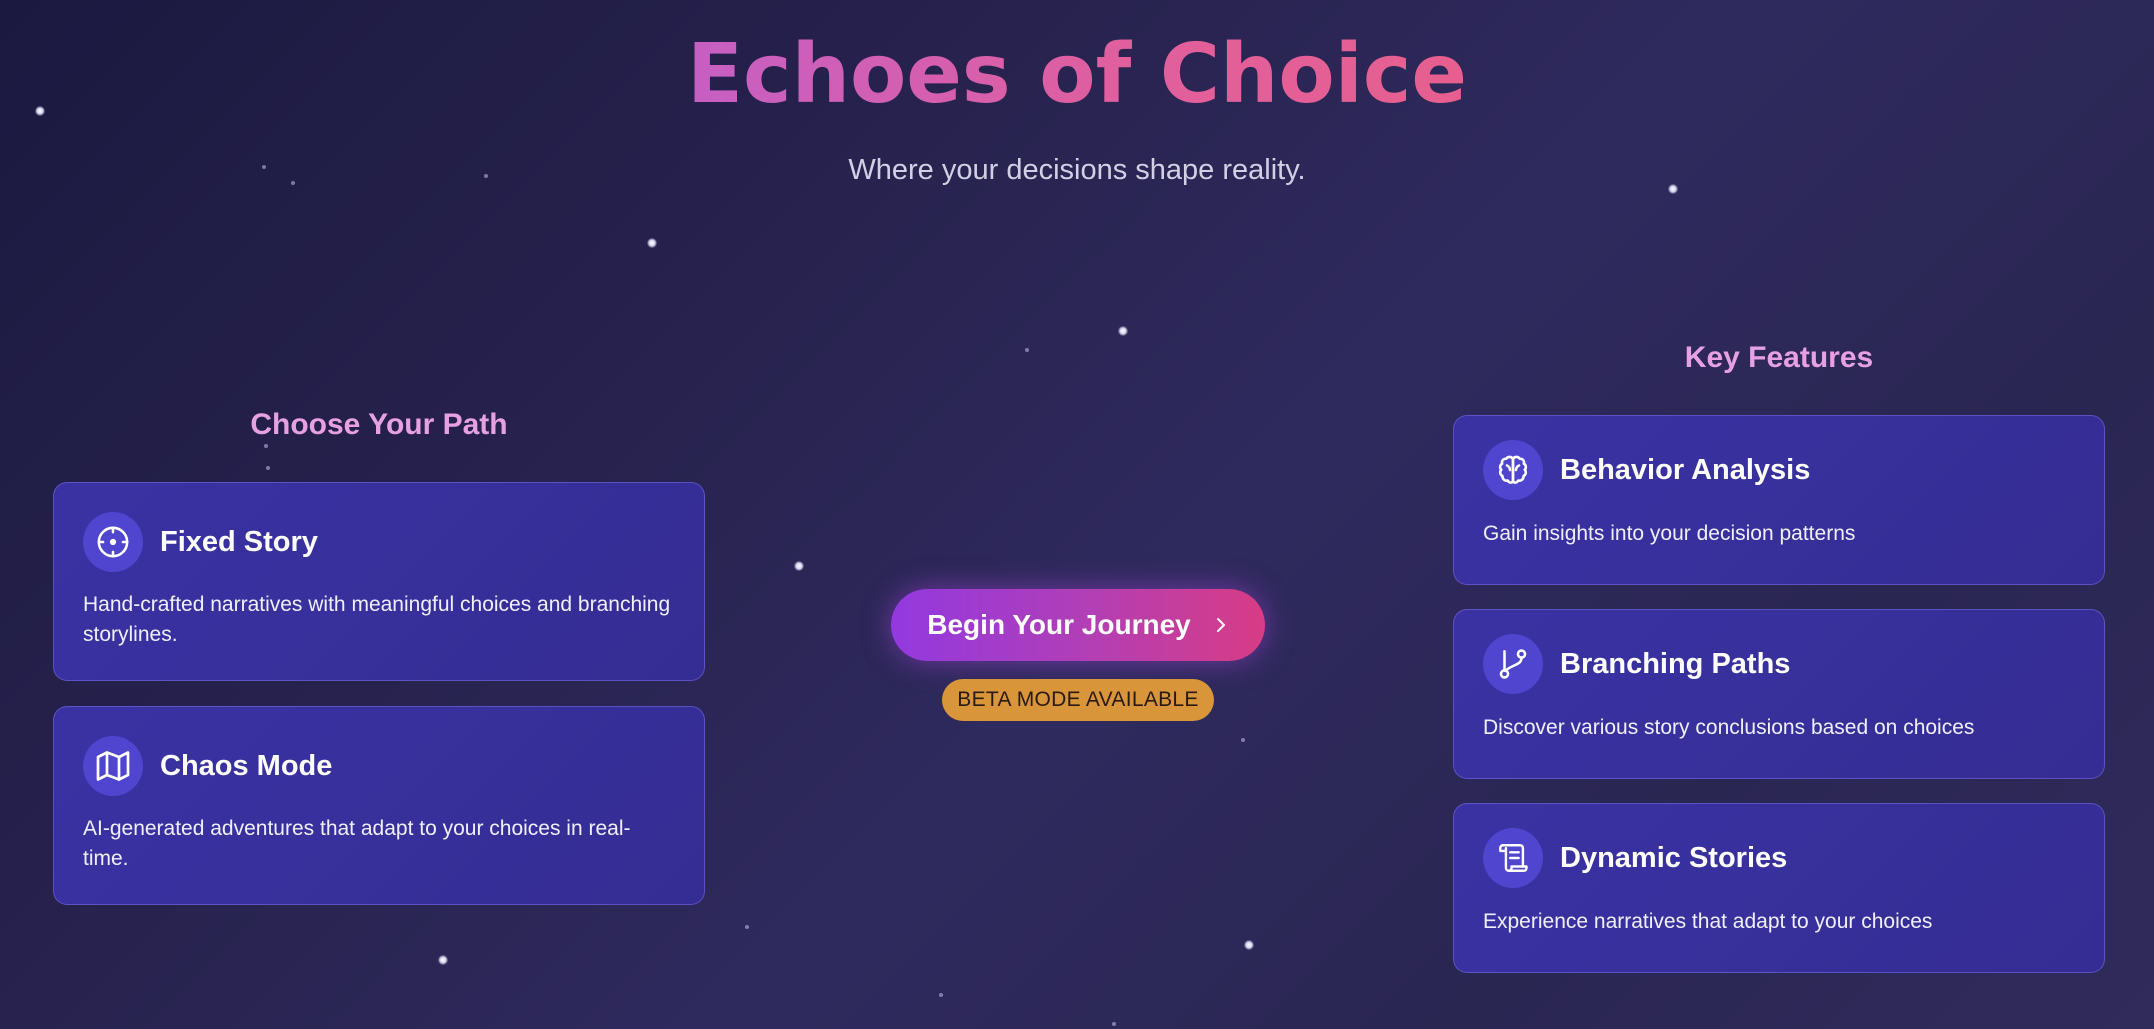 This screenshot has height=1029, width=2154. Describe the element at coordinates (1221, 625) in the screenshot. I see `chevron-right-icon` at that location.